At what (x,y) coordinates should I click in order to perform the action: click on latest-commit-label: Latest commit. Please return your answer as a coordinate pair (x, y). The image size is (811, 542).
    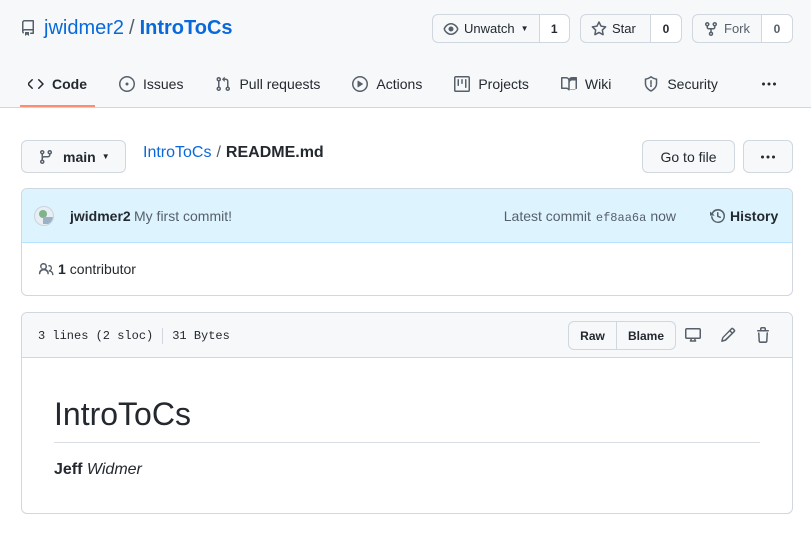
    Looking at the image, I should click on (547, 216).